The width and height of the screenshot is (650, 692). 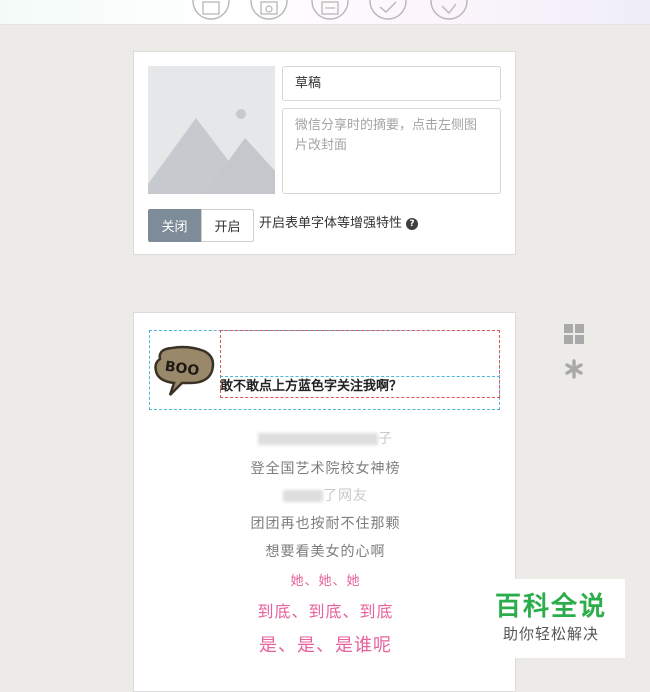 I want to click on sticker-headline-block: BOO 敢不敢点上方蓝色字关注我啊？, so click(x=324, y=370).